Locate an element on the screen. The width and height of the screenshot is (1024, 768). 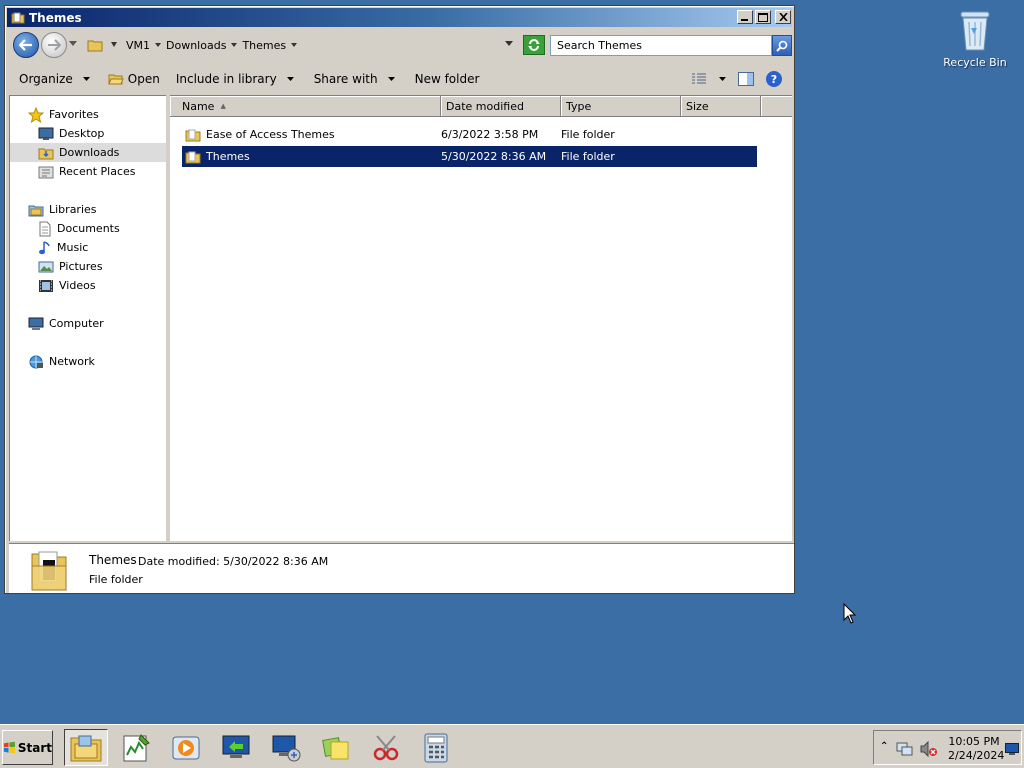
nav-desktop: Desktop is located at coordinates (71, 133).